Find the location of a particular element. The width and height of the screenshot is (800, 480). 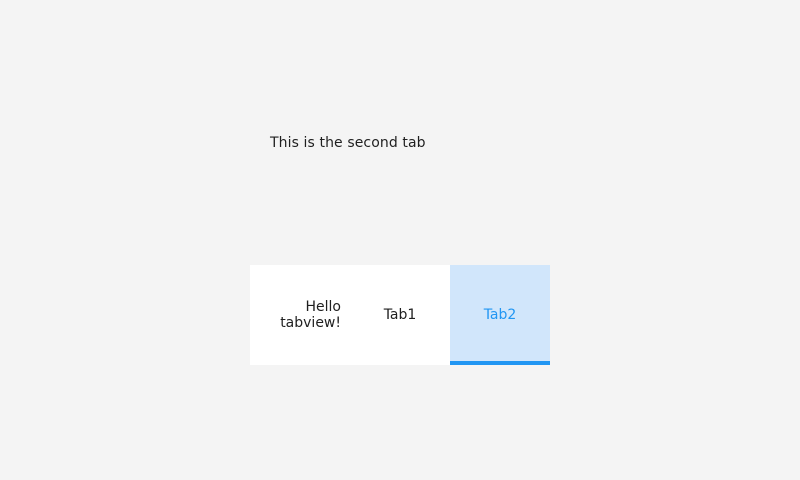

tab-hello-tabview-label: Hello tabview! is located at coordinates (310, 315).